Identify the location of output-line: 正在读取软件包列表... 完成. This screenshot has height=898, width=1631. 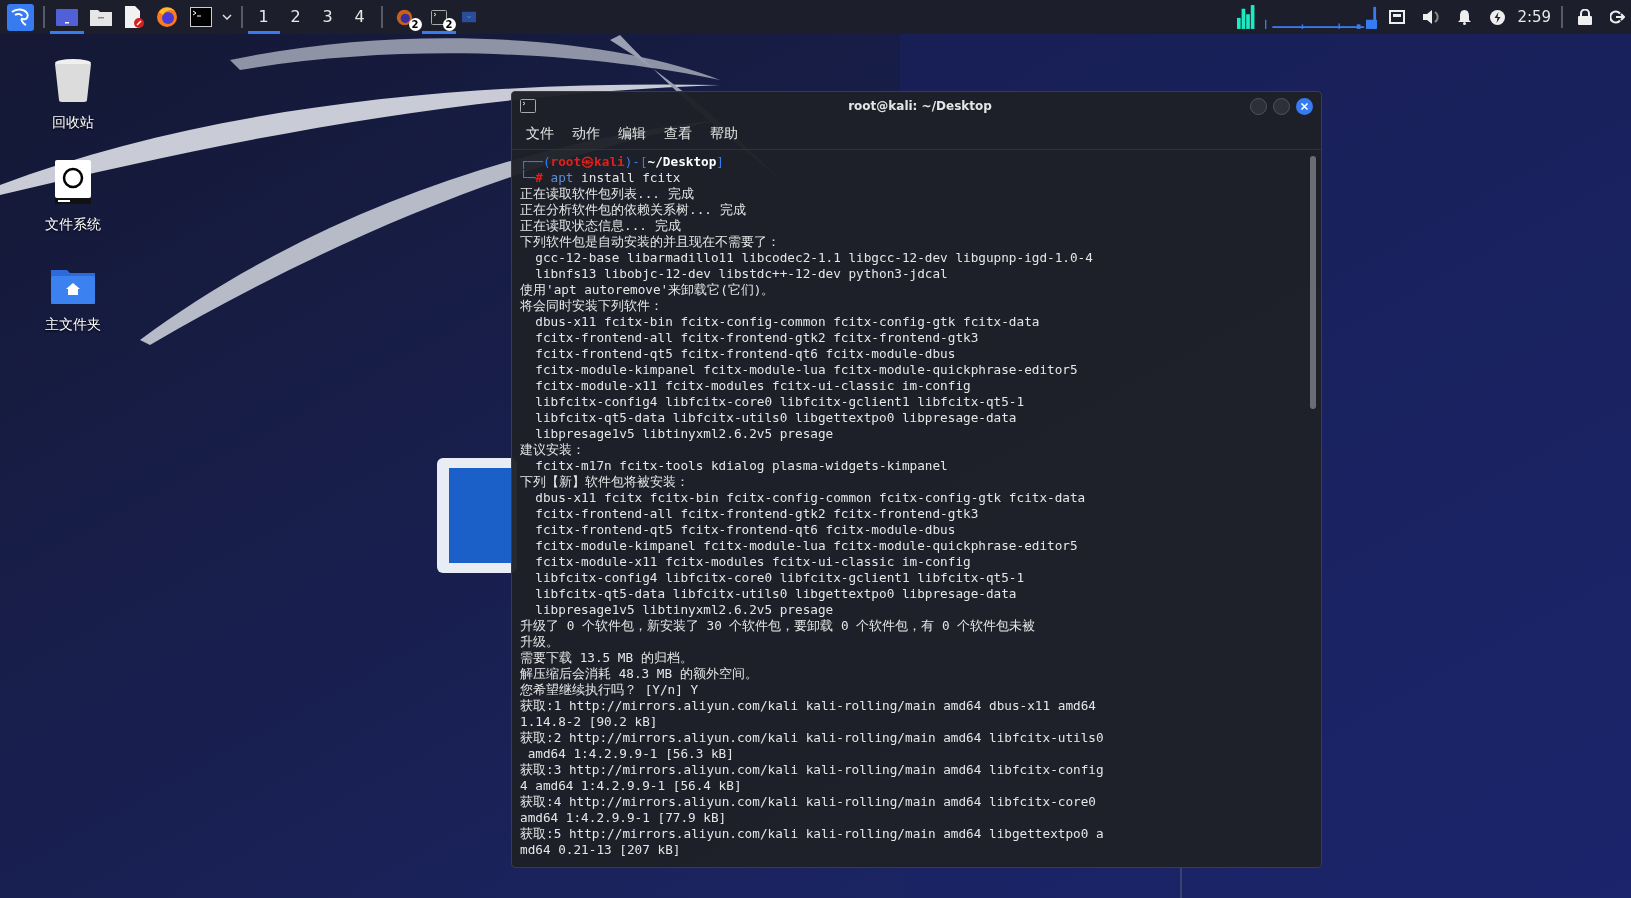
(607, 194).